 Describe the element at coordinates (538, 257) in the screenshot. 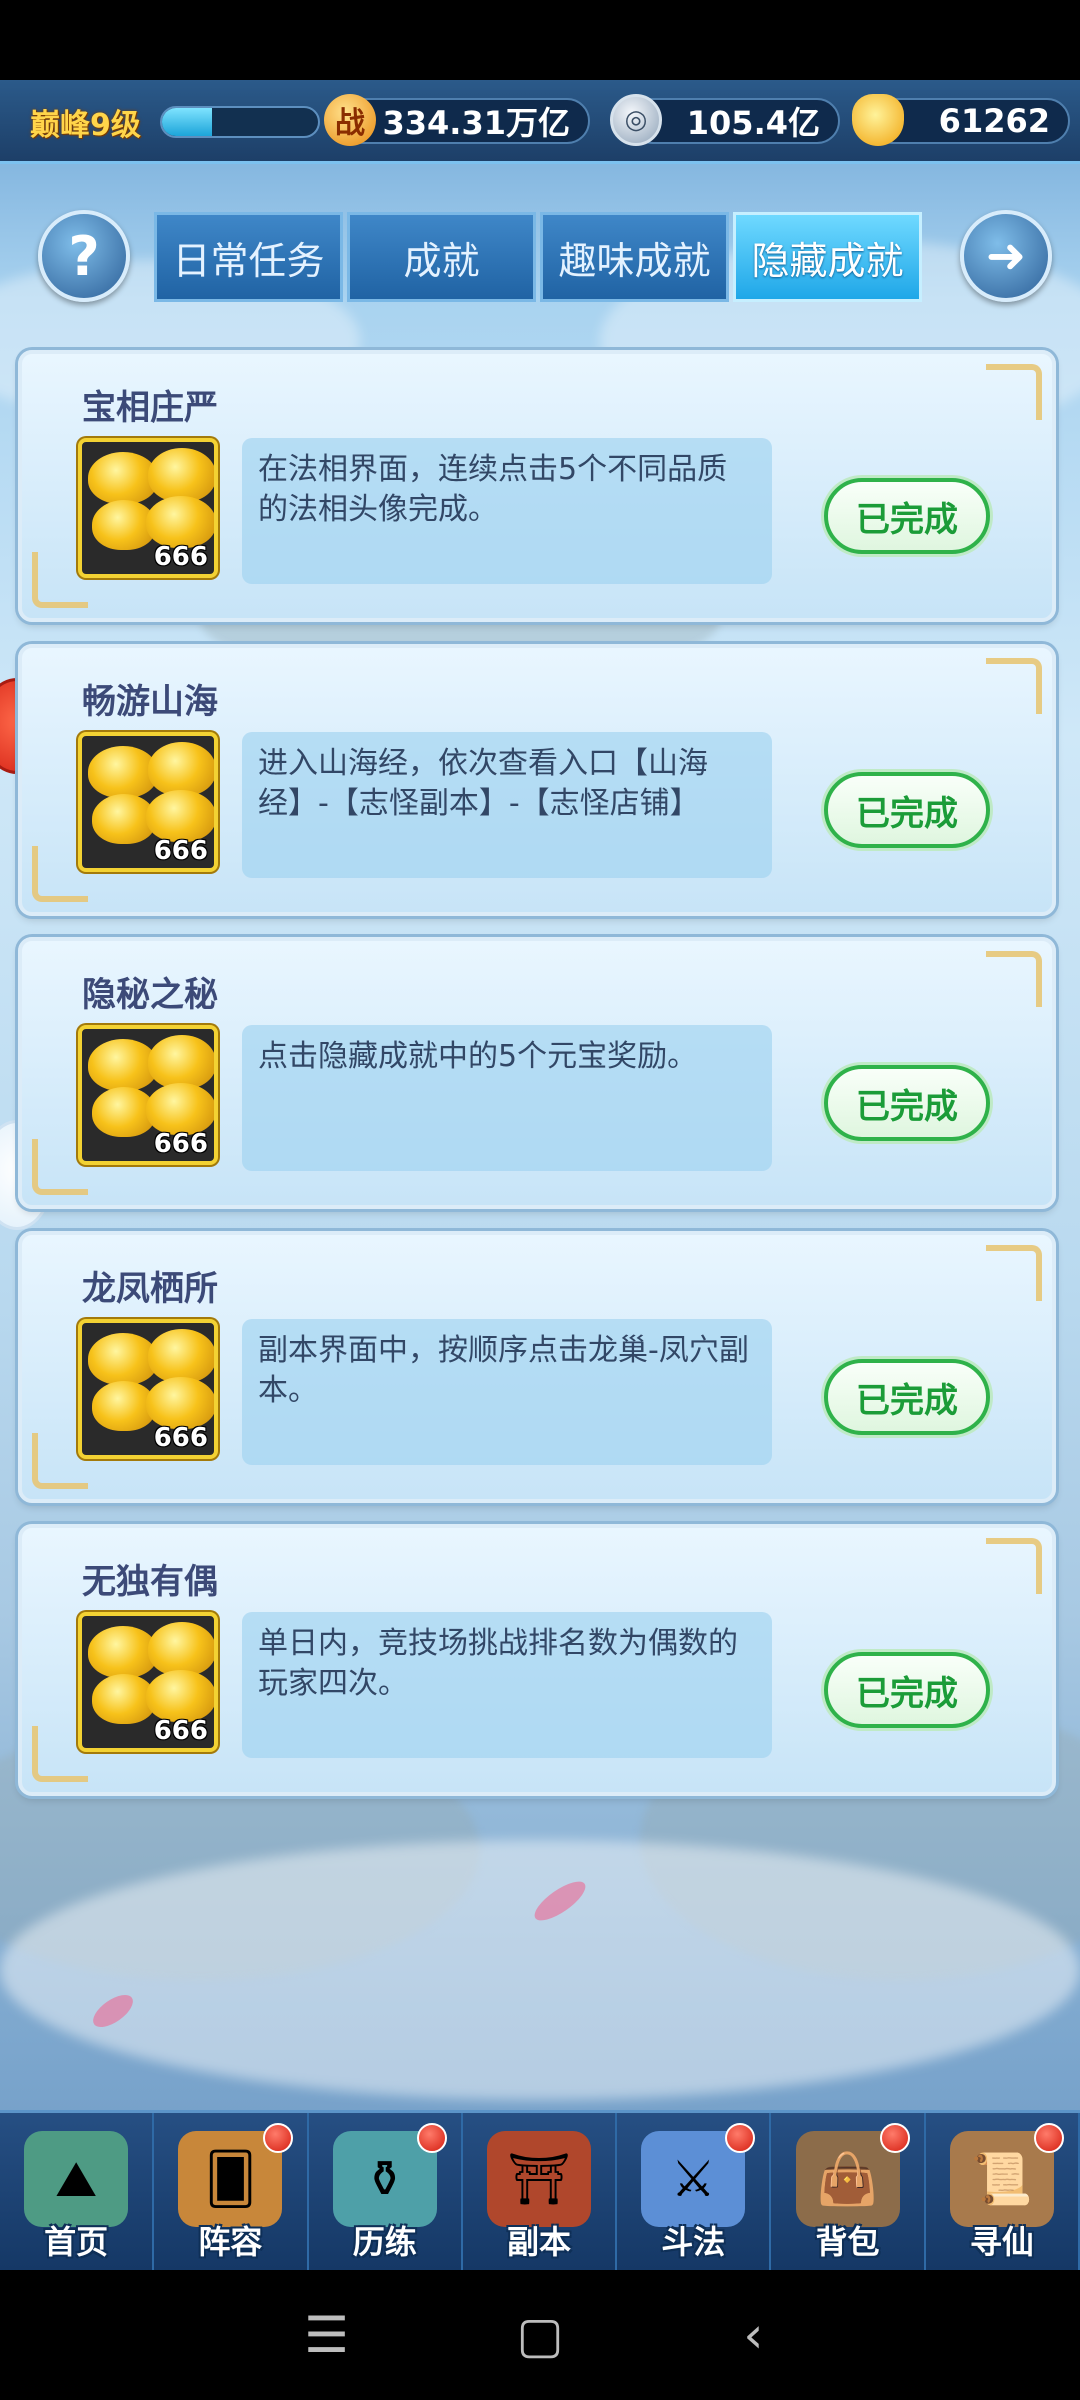

I see `achievement-tabs: 日常任务 成就 趣味成就 隐藏成就` at that location.